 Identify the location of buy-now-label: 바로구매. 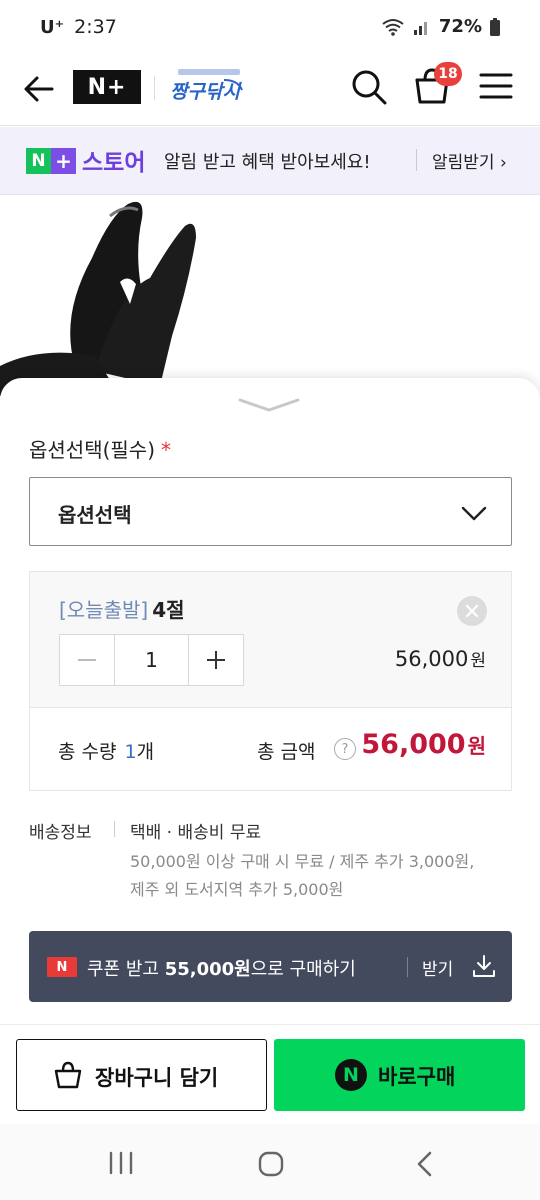
(417, 1077).